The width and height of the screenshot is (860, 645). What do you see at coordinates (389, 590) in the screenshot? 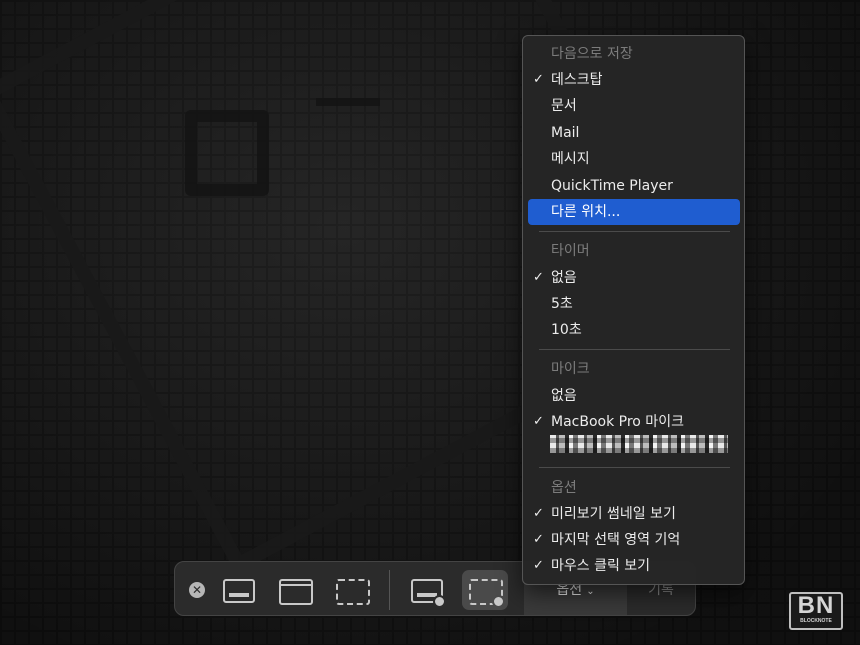
I see `toolbar-divider` at bounding box center [389, 590].